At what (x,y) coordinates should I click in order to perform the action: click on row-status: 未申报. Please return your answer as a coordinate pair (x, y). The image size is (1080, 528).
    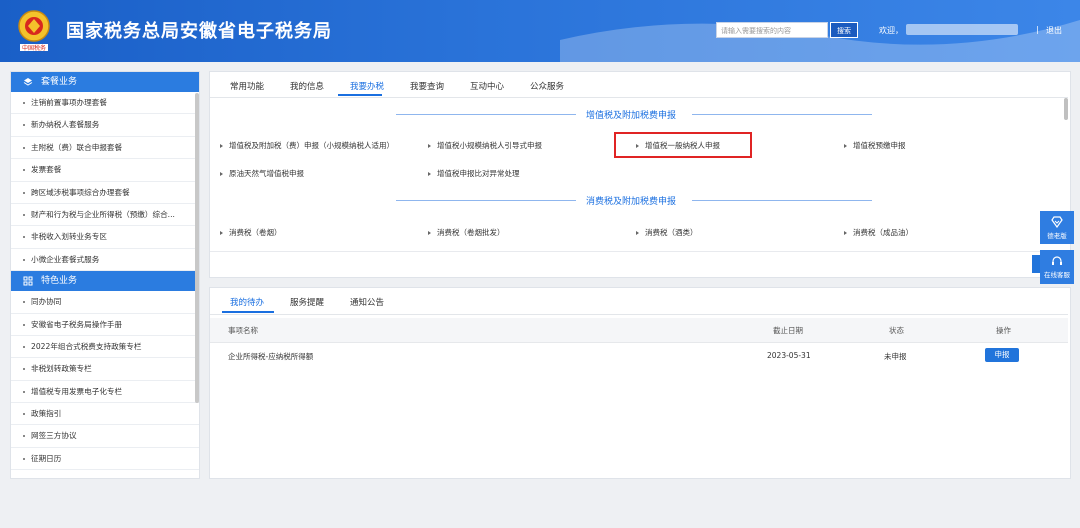
    Looking at the image, I should click on (895, 356).